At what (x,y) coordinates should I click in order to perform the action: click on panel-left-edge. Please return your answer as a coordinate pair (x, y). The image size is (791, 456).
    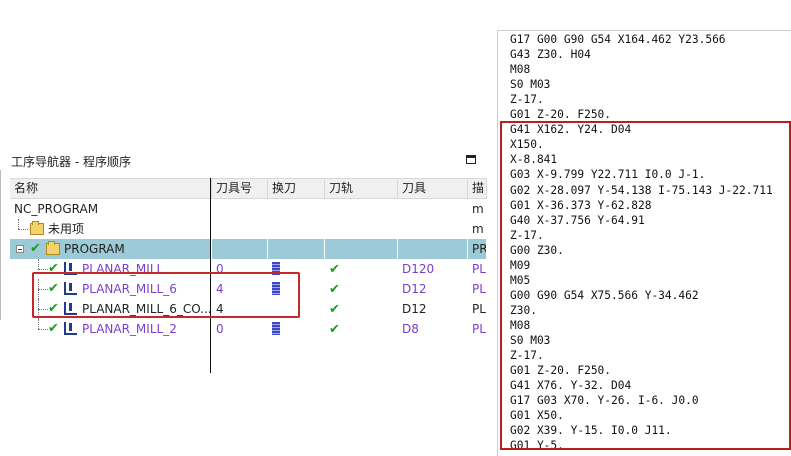
    Looking at the image, I should click on (0, 245).